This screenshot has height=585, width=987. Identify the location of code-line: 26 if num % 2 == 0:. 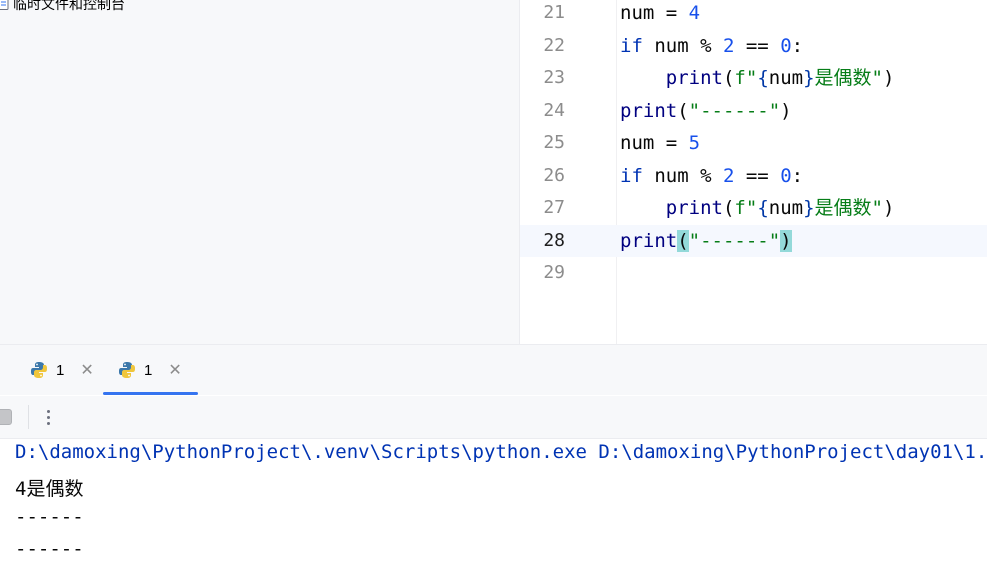
(753, 176).